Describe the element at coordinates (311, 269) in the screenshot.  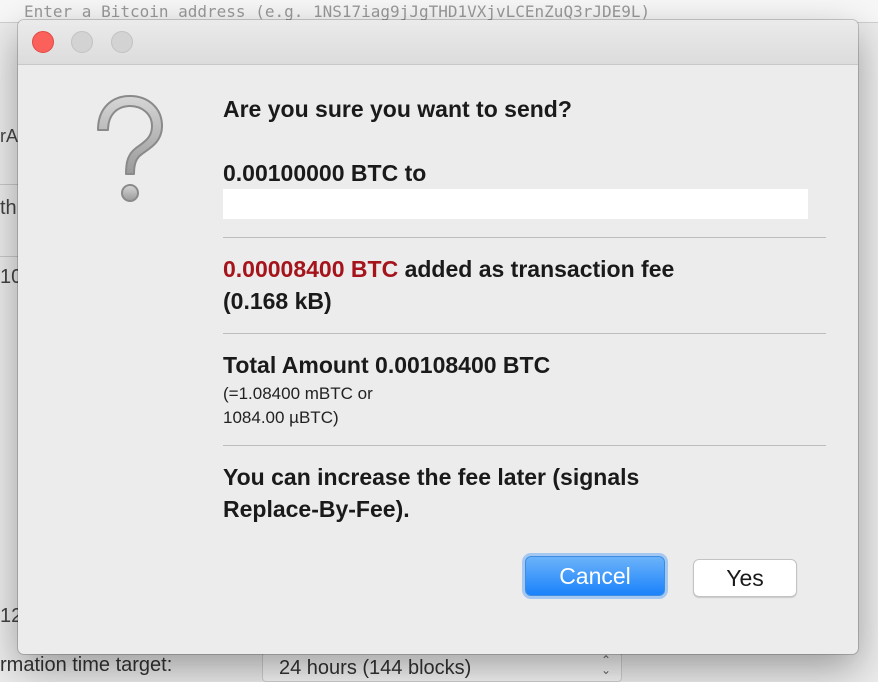
I see `fee-amount: 0.00008400 BTC` at that location.